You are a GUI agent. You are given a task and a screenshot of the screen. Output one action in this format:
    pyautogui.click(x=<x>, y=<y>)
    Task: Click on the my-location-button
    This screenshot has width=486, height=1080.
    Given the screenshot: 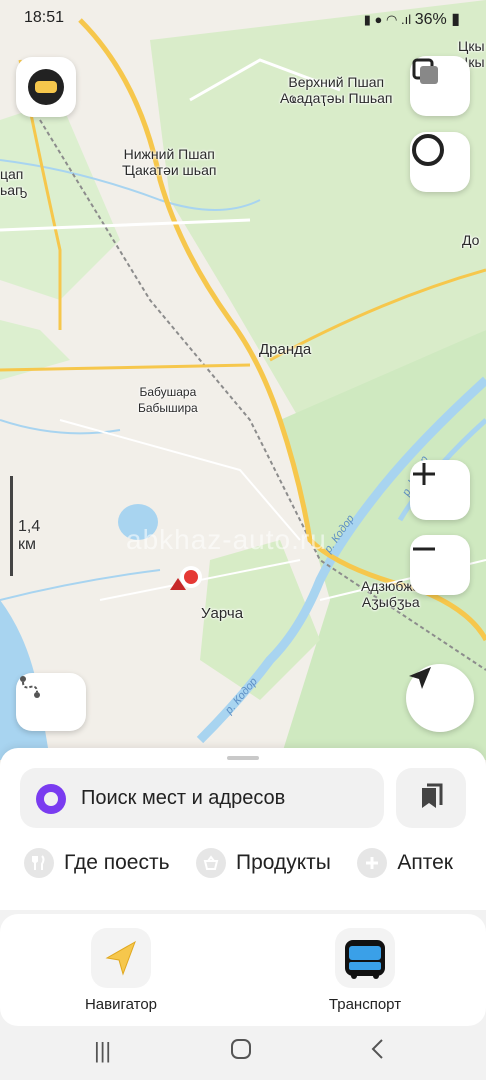 What is the action you would take?
    pyautogui.click(x=440, y=698)
    